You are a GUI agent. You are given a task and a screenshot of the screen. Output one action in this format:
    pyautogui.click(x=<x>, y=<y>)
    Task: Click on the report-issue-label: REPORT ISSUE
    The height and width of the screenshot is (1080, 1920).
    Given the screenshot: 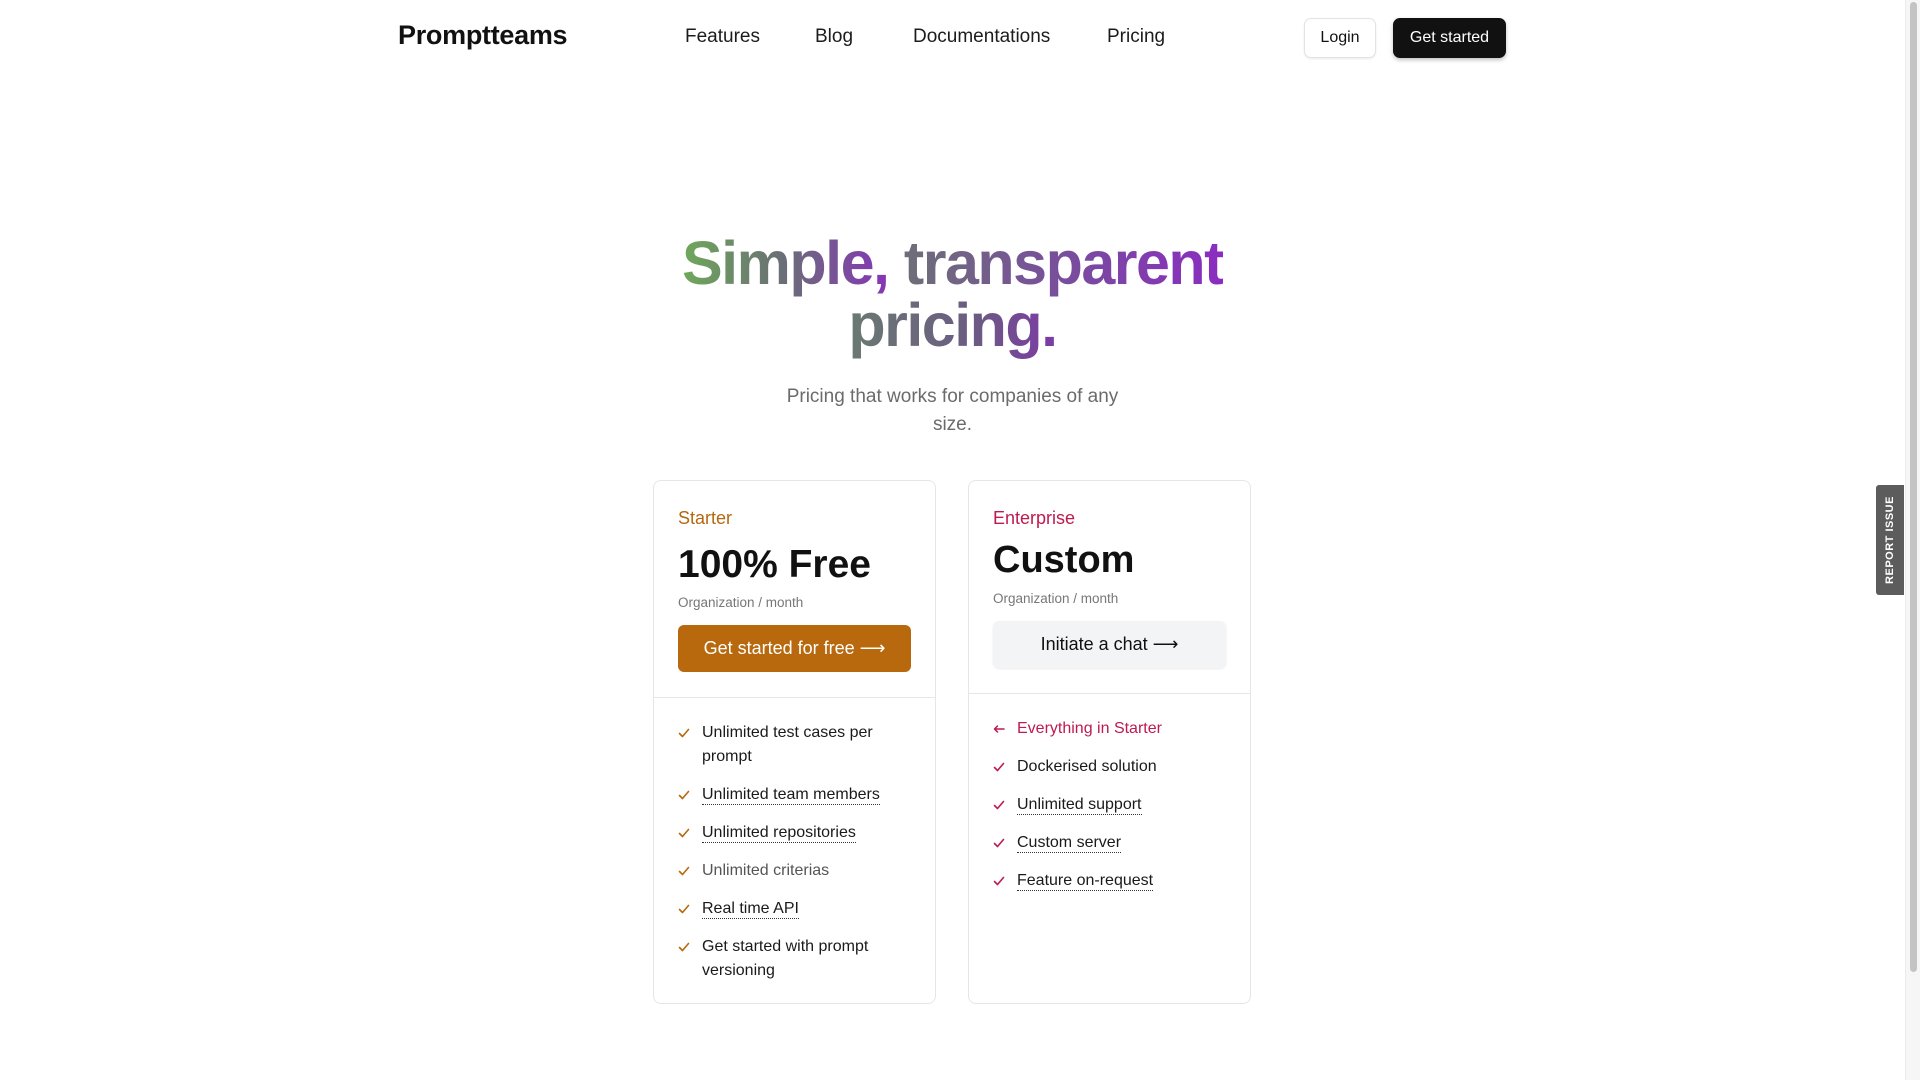 What is the action you would take?
    pyautogui.click(x=1890, y=540)
    